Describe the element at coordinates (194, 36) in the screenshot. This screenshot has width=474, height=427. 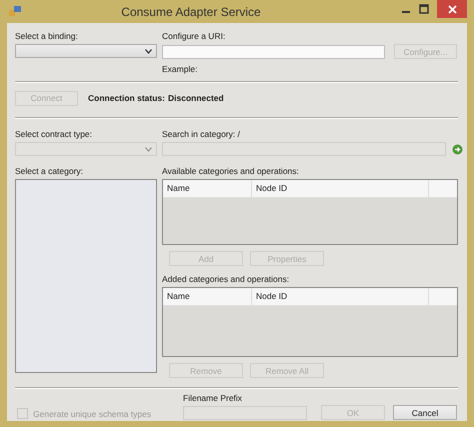
I see `uri-label: Configure a URI:` at that location.